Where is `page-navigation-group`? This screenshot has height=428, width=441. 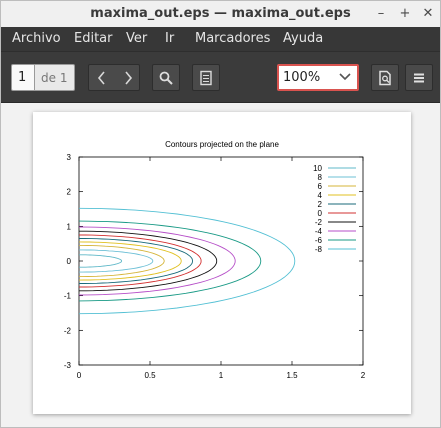
page-navigation-group is located at coordinates (114, 77).